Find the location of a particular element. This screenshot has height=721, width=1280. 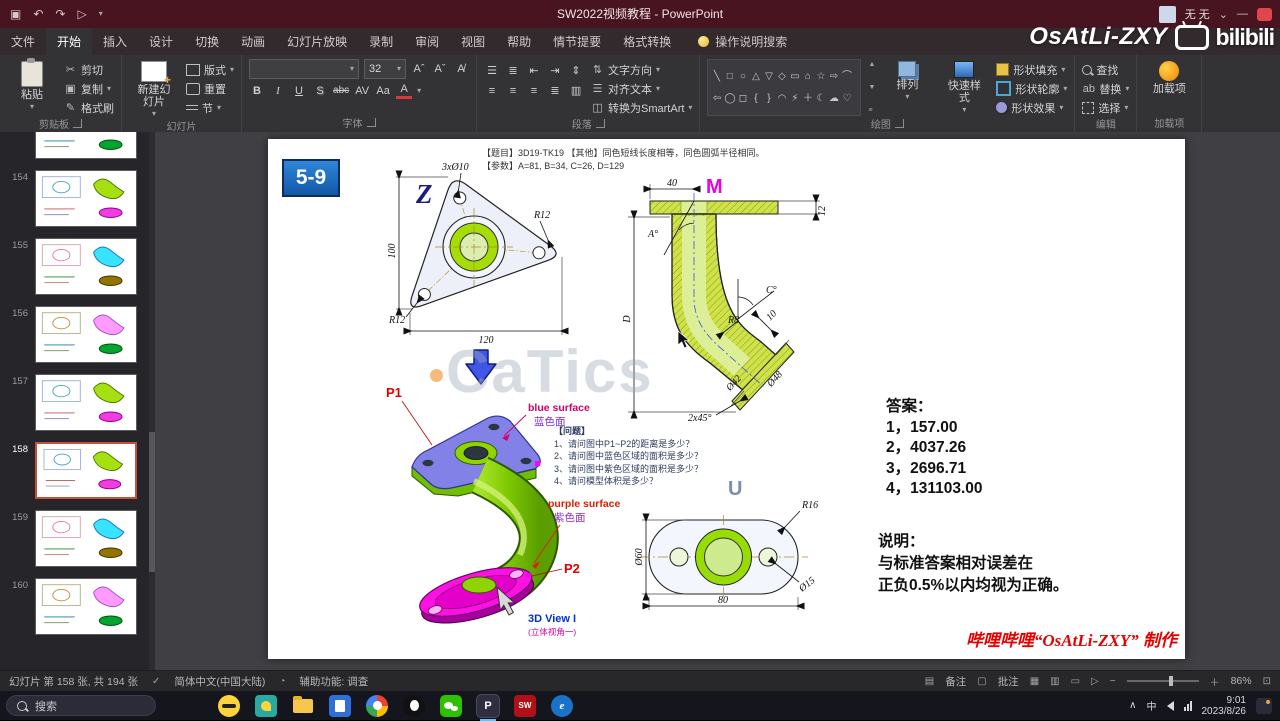

notes-button: 备注 is located at coordinates (955, 681).